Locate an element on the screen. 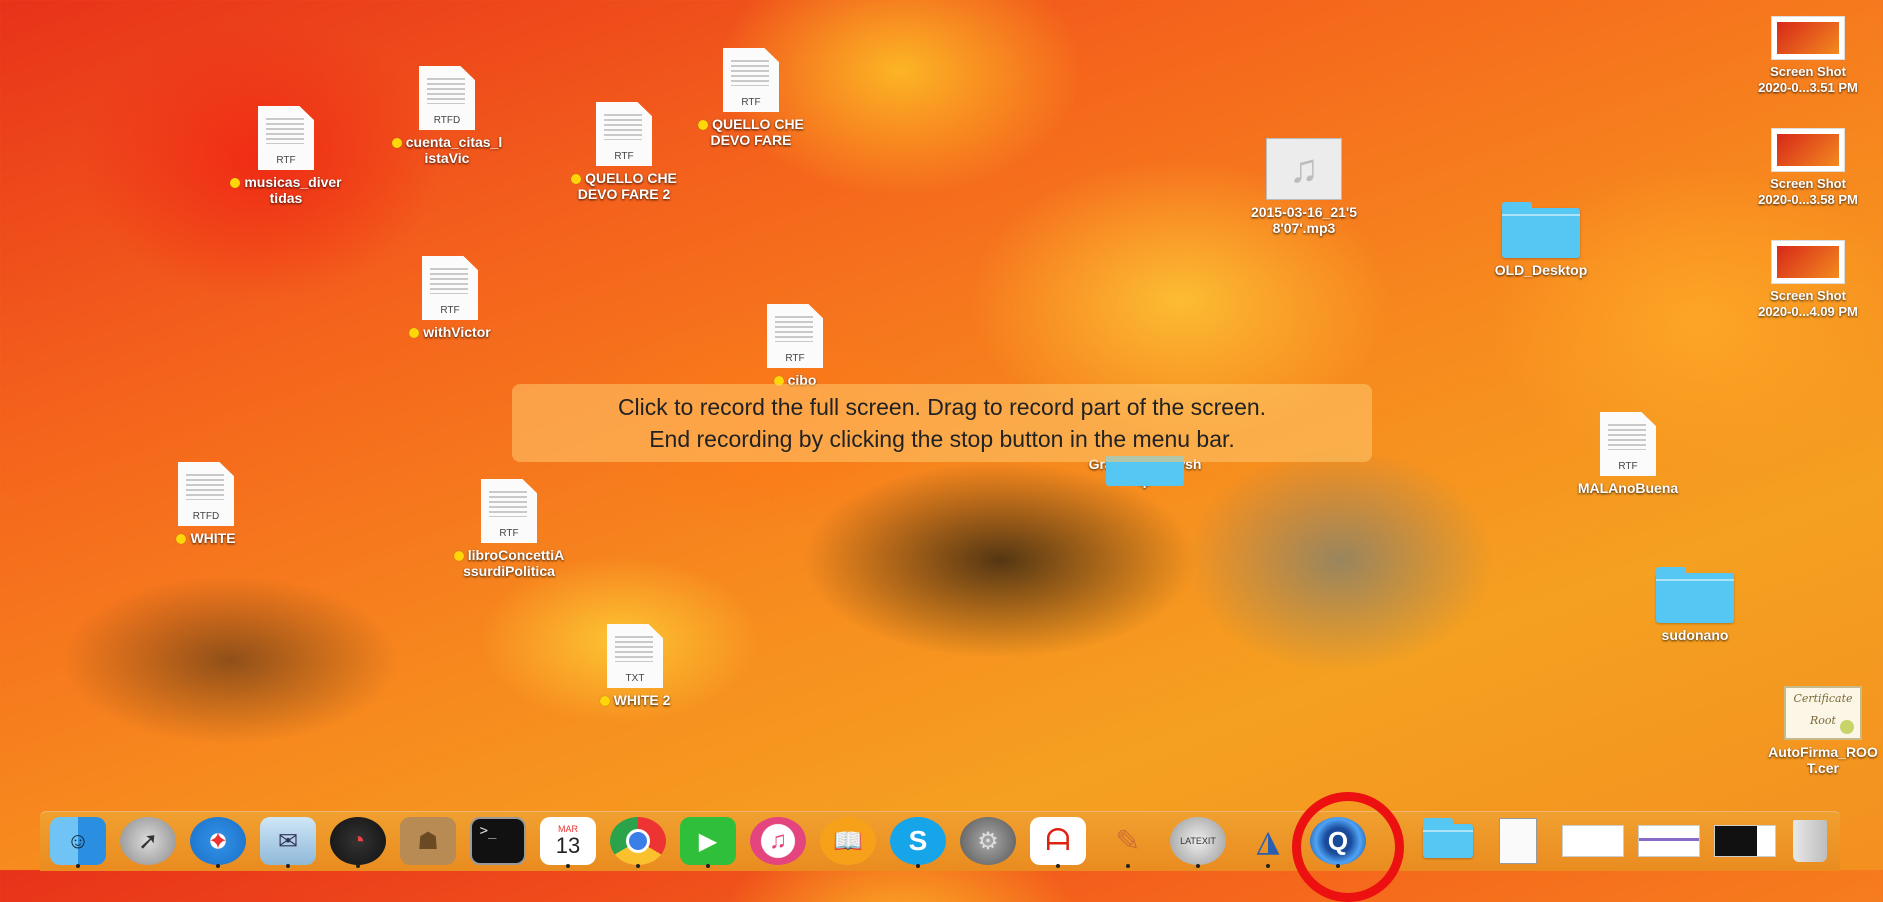 The width and height of the screenshot is (1883, 902). desktop-file-cibo: RTF cibo is located at coordinates (795, 347).